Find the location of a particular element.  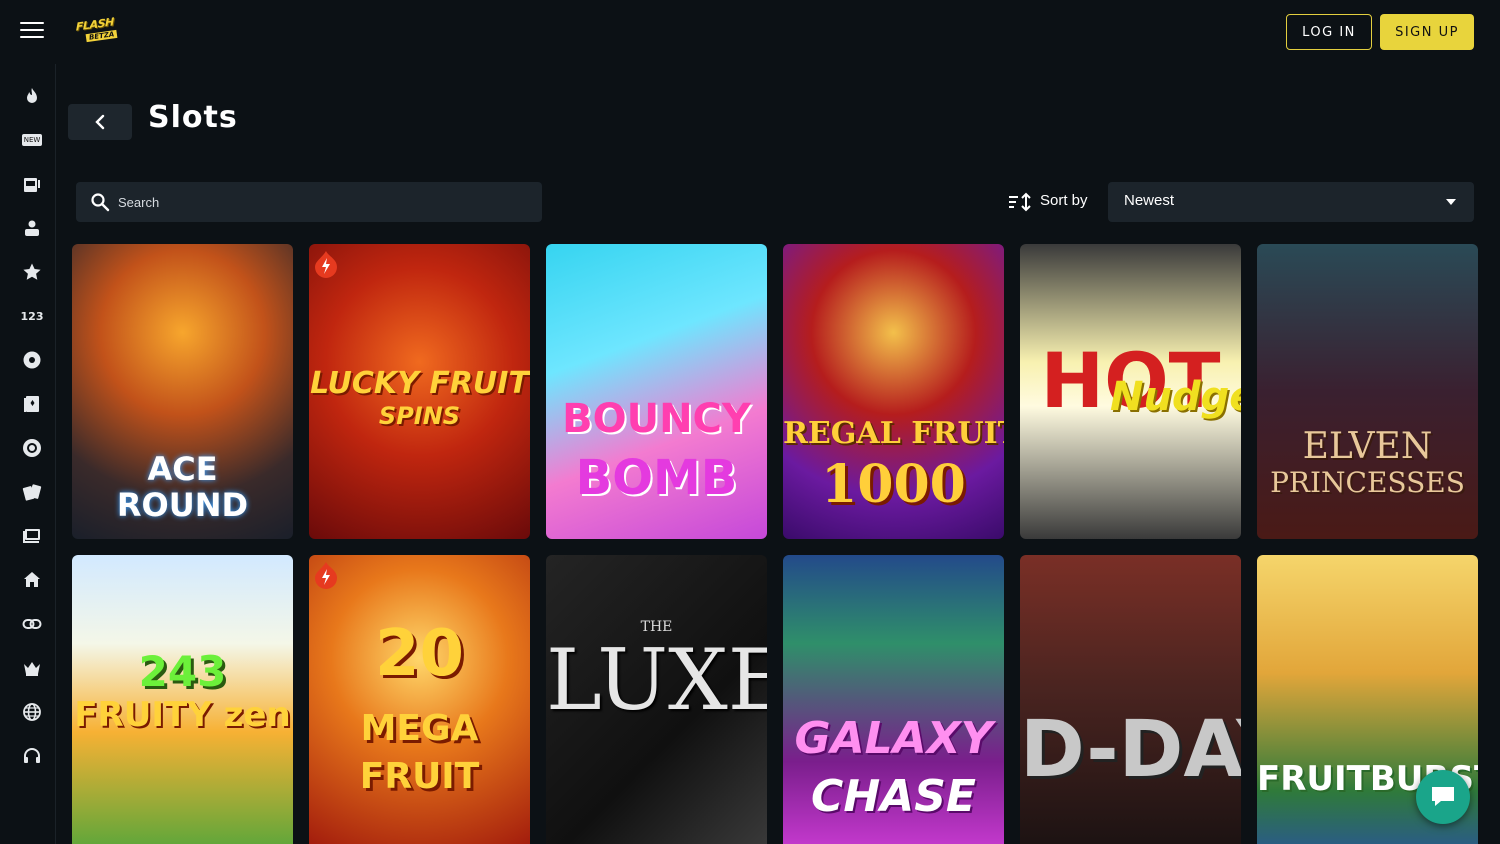

game-tile: LUCKY FRUIT SPINS is located at coordinates (419, 391).